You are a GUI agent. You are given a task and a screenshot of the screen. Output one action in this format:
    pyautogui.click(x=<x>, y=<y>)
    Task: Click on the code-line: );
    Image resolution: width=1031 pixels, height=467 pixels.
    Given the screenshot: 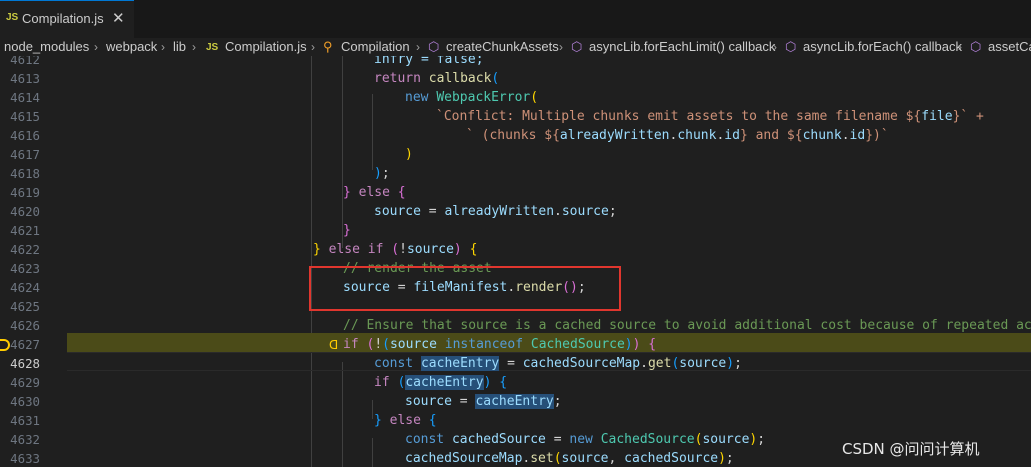 What is the action you would take?
    pyautogui.click(x=382, y=173)
    